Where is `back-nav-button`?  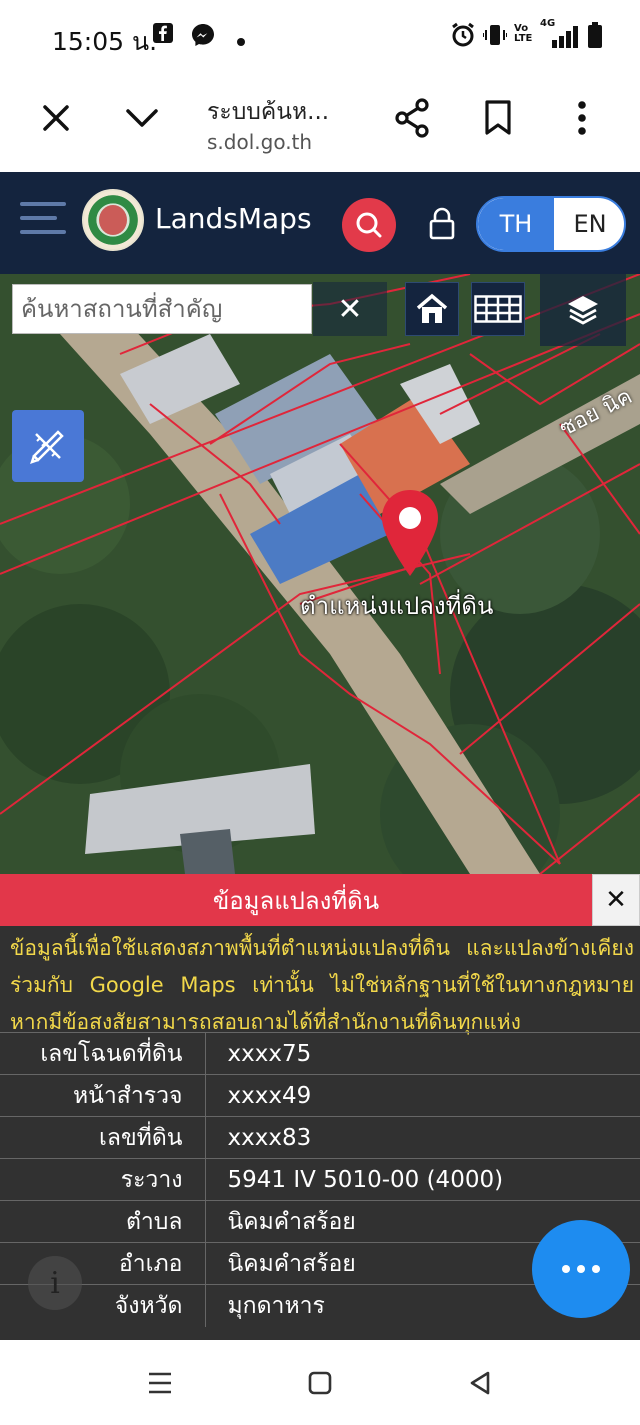
back-nav-button is located at coordinates (480, 1383).